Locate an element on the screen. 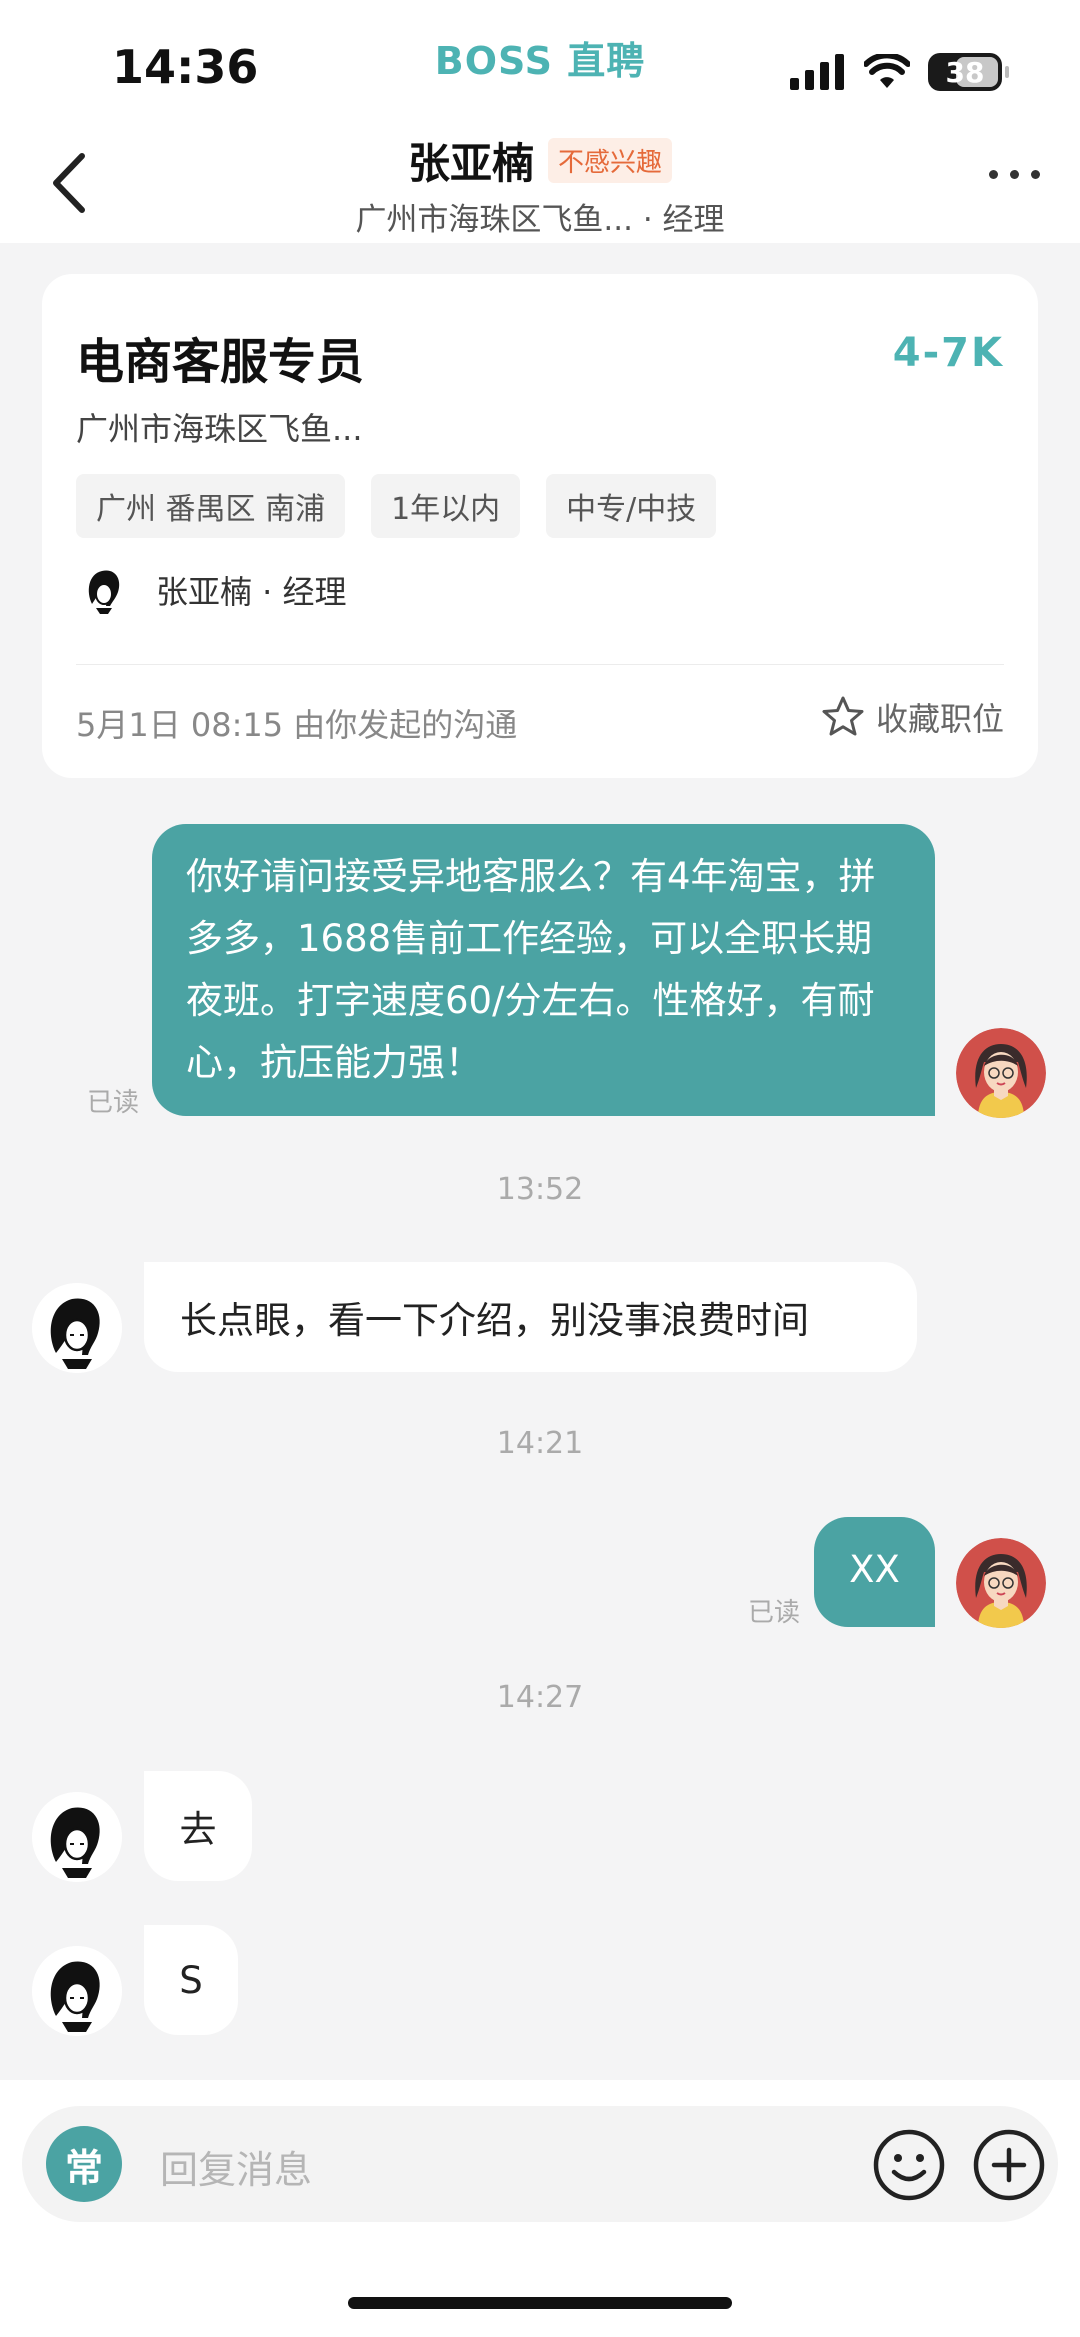 Image resolution: width=1080 pixels, height=2337 pixels. contact-subtitle: 广州市海珠区飞鱼... · 经理 is located at coordinates (540, 220).